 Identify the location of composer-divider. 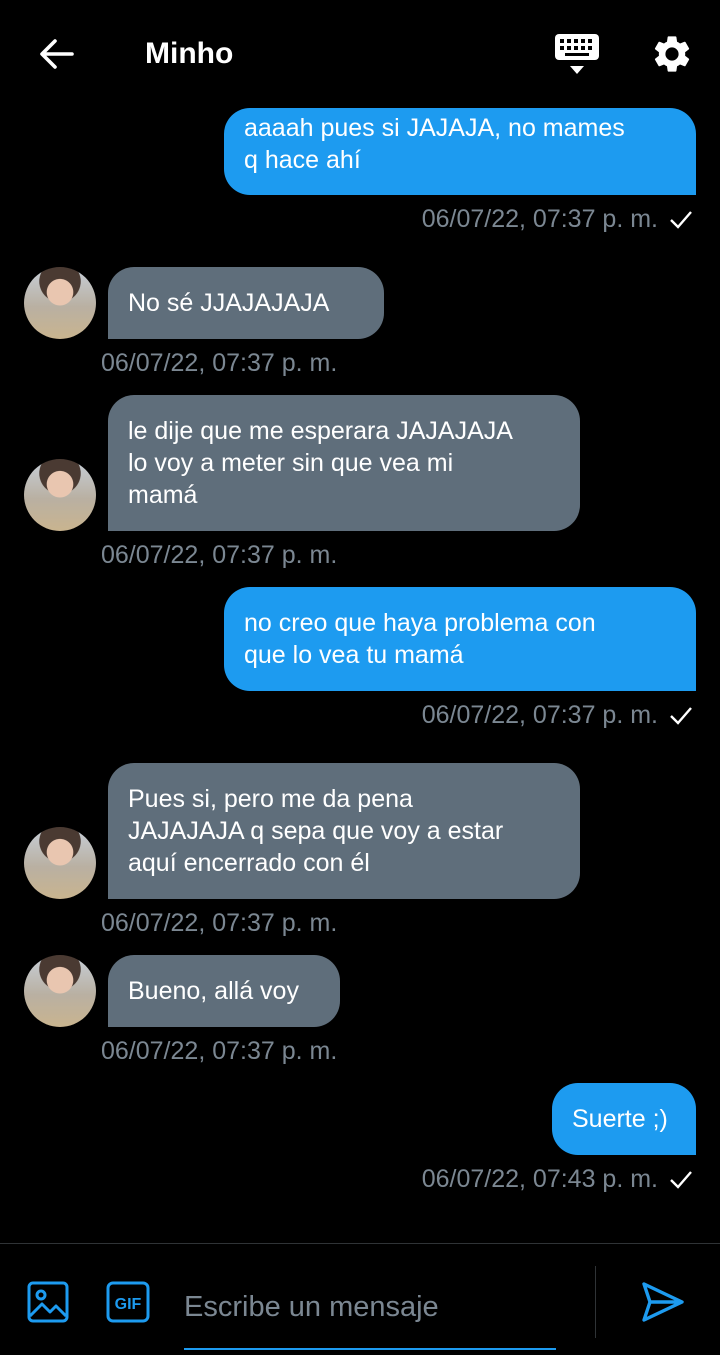
(595, 1302).